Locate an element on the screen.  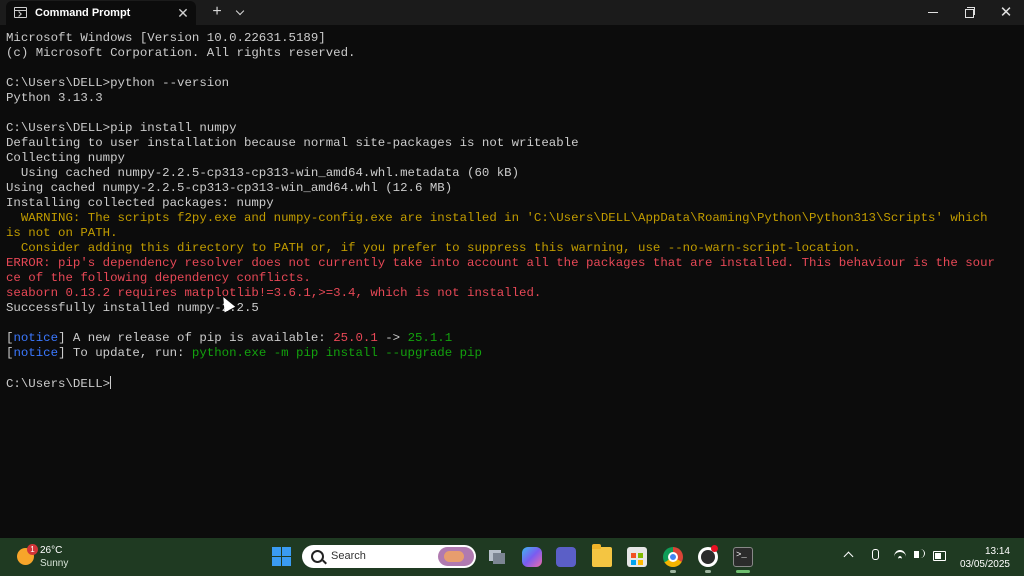
chrome-icon is located at coordinates (673, 557).